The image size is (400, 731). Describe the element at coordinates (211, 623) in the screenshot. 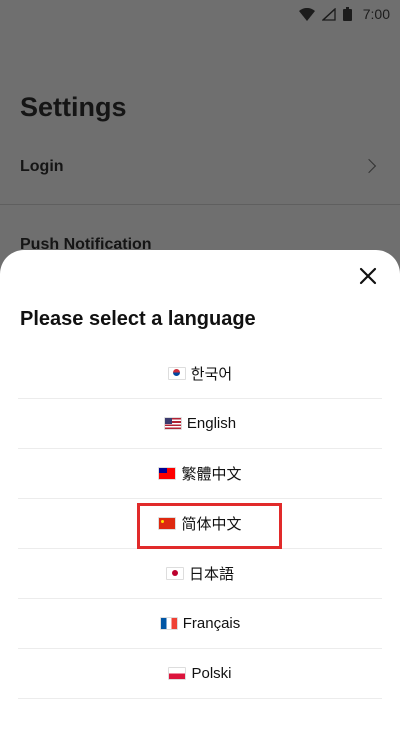

I see `language-label: Français` at that location.